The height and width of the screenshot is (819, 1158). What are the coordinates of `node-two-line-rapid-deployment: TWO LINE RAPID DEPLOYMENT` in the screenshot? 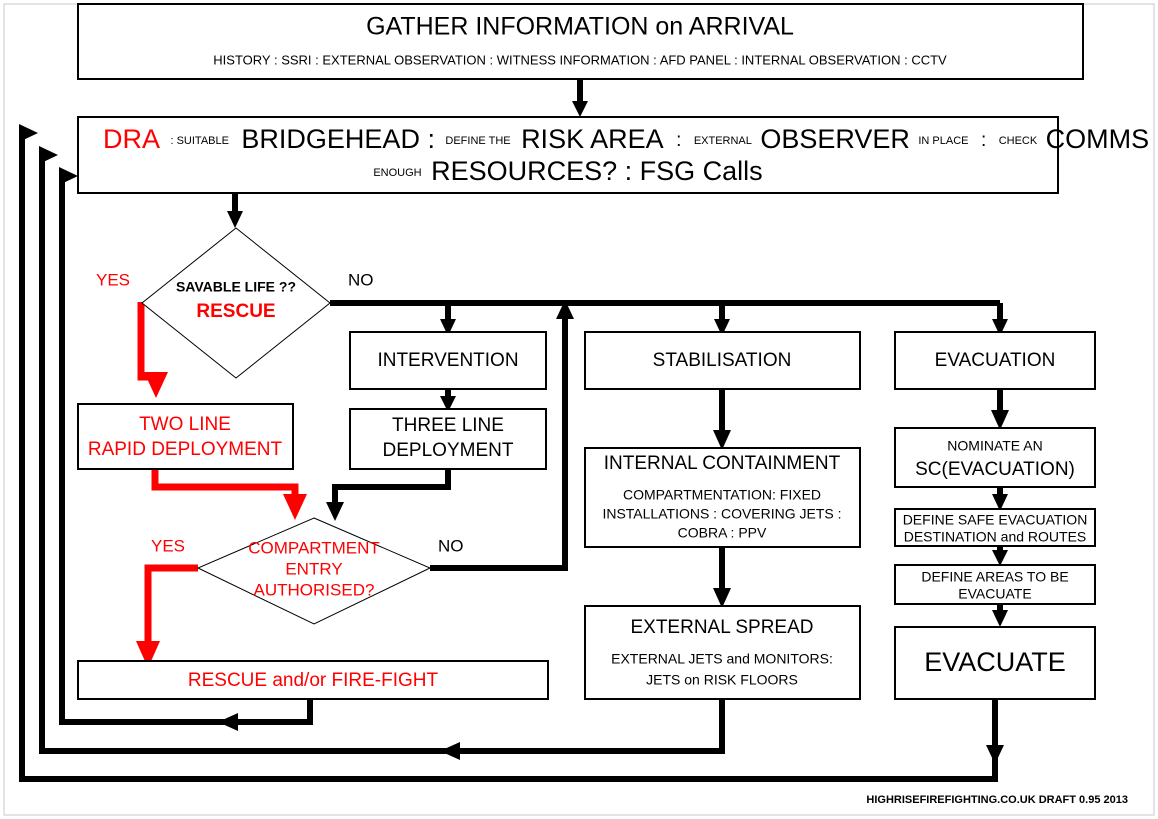 It's located at (185, 436).